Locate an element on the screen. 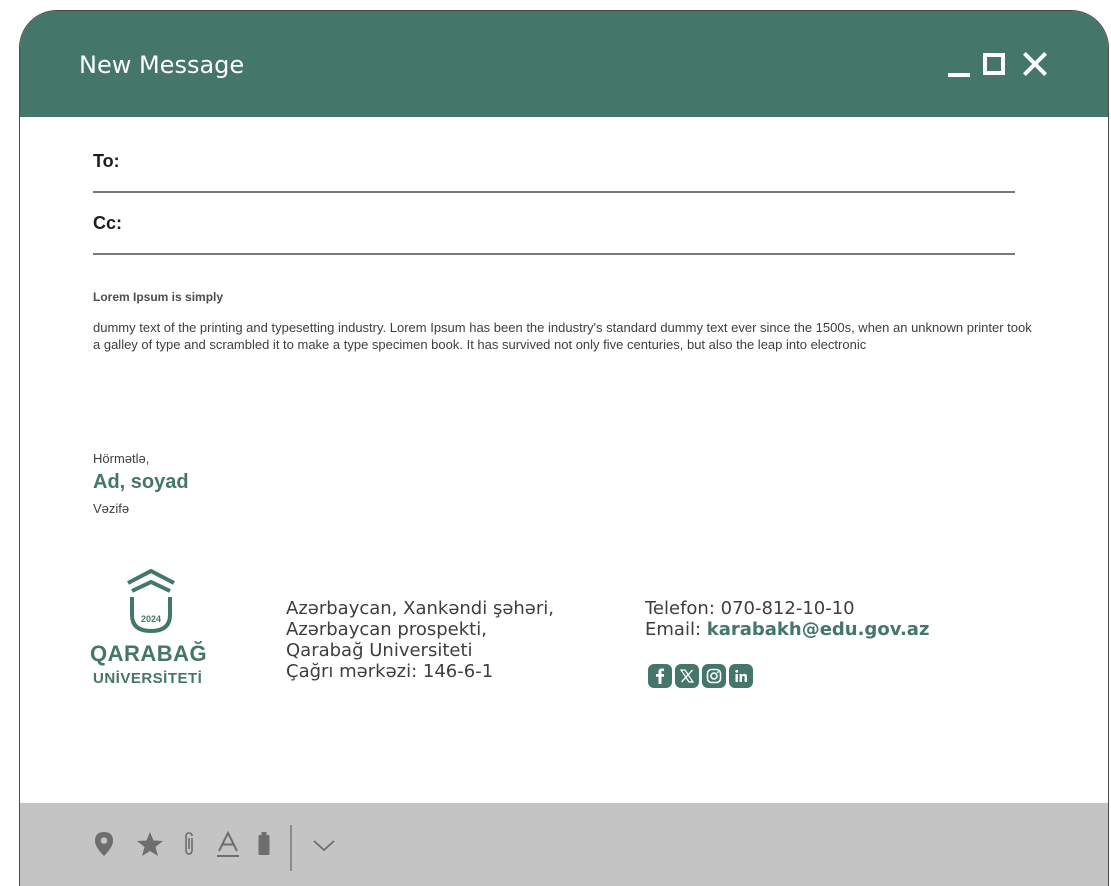  paperclip-icon is located at coordinates (189, 846).